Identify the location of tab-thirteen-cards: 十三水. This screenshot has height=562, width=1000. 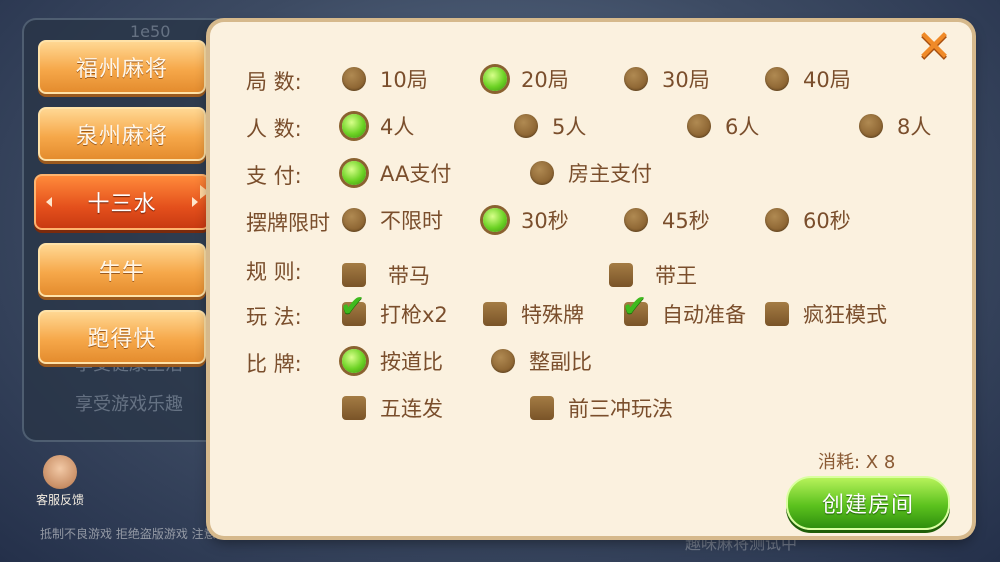
(122, 202).